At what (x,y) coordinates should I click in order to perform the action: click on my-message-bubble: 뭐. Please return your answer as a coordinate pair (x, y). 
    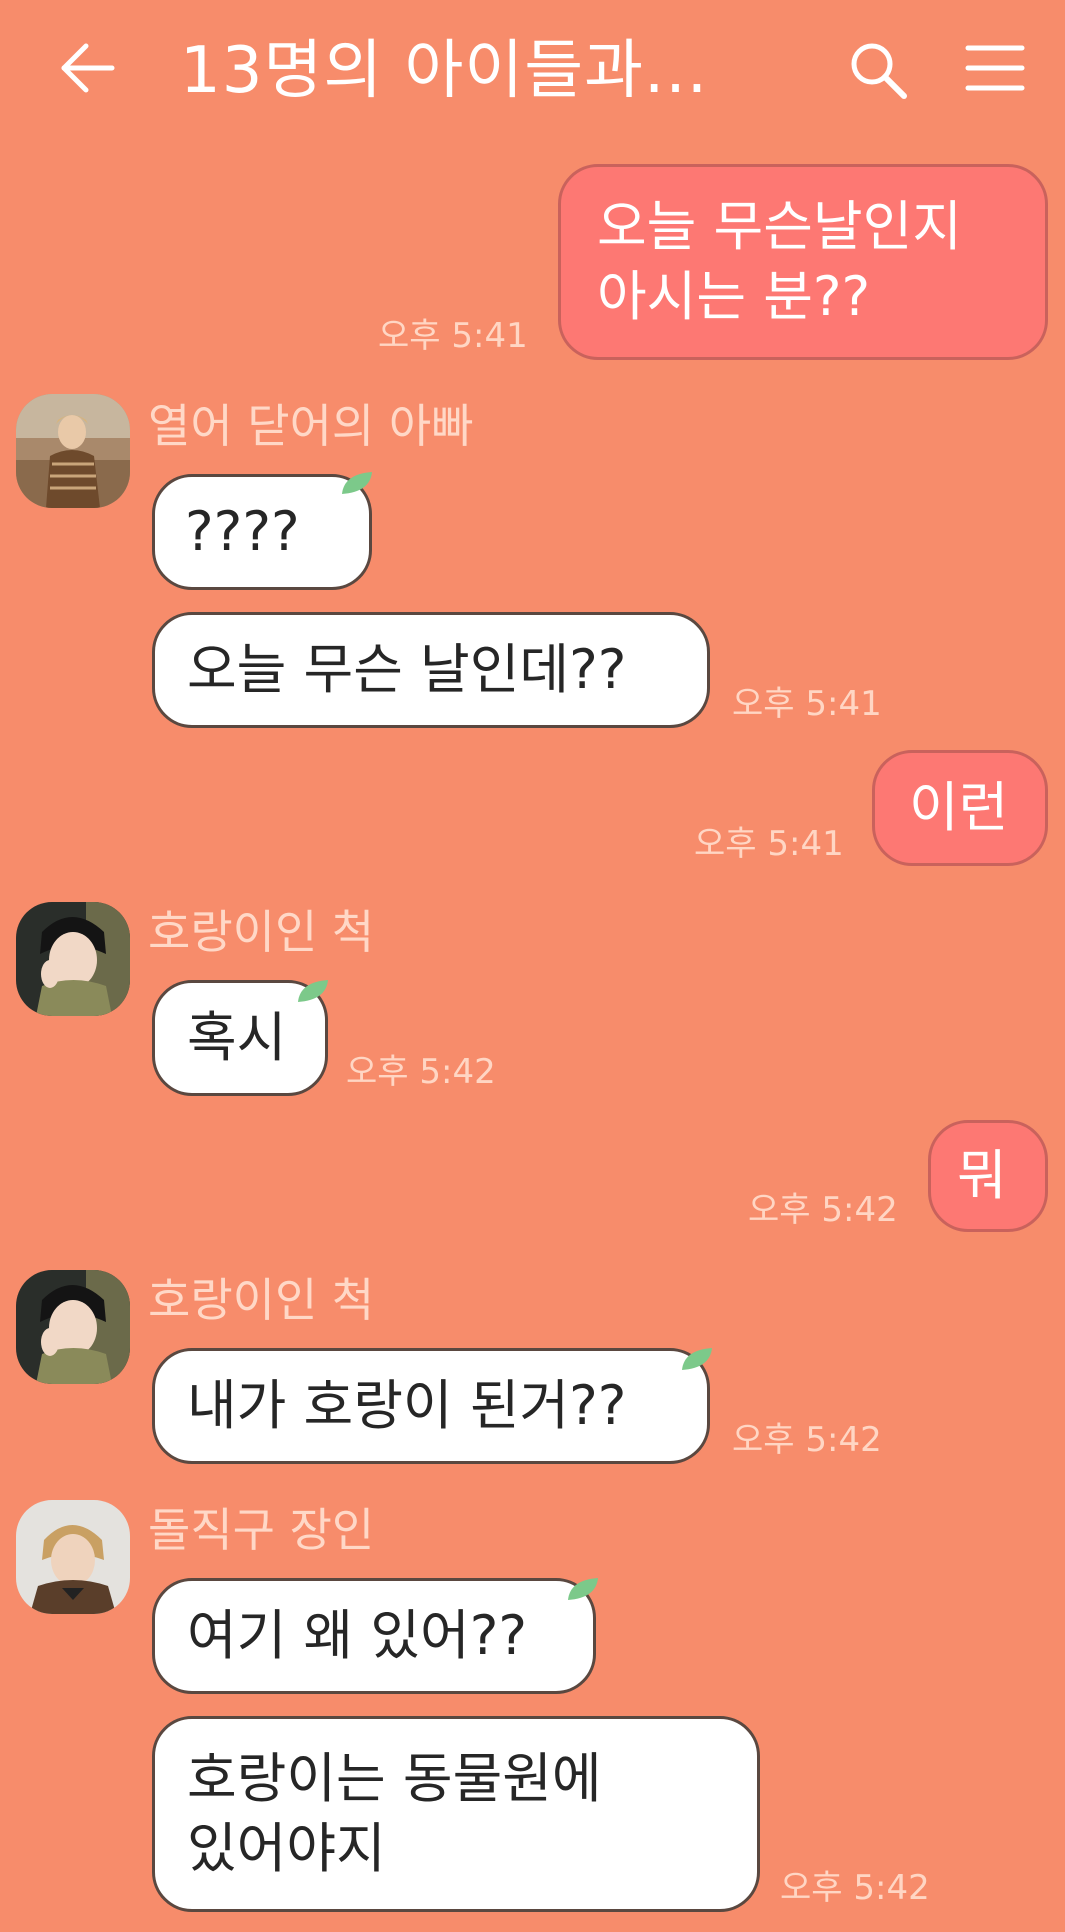
    Looking at the image, I should click on (988, 1176).